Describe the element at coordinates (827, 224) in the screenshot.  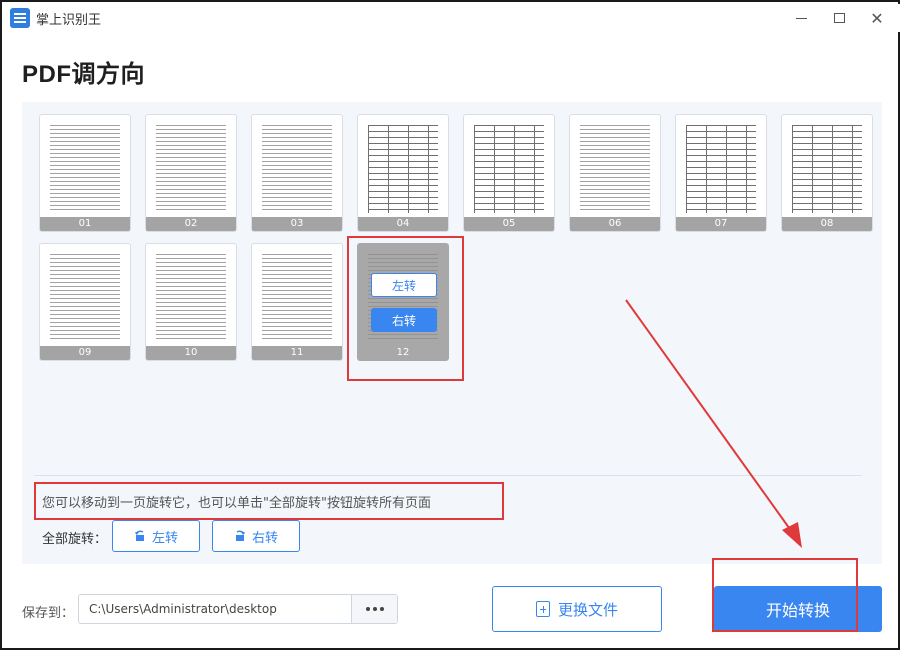
I see `page-number: 08` at that location.